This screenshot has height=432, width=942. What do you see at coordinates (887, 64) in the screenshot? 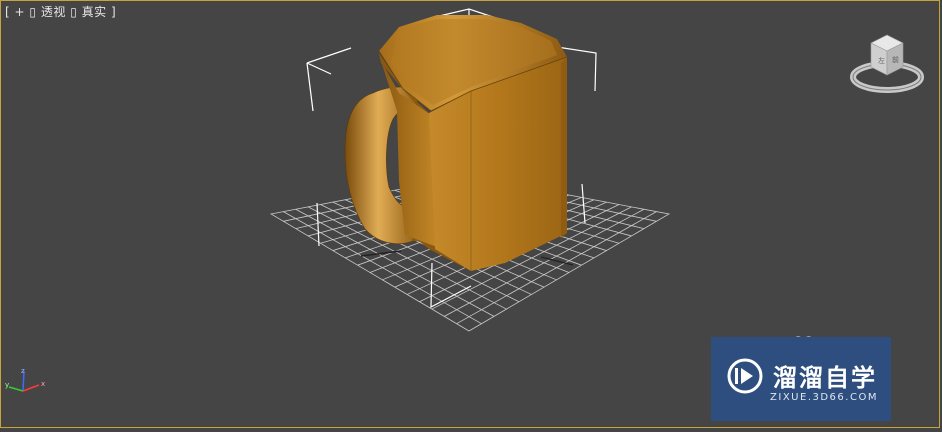
I see `viewcube-icon: 左 前` at bounding box center [887, 64].